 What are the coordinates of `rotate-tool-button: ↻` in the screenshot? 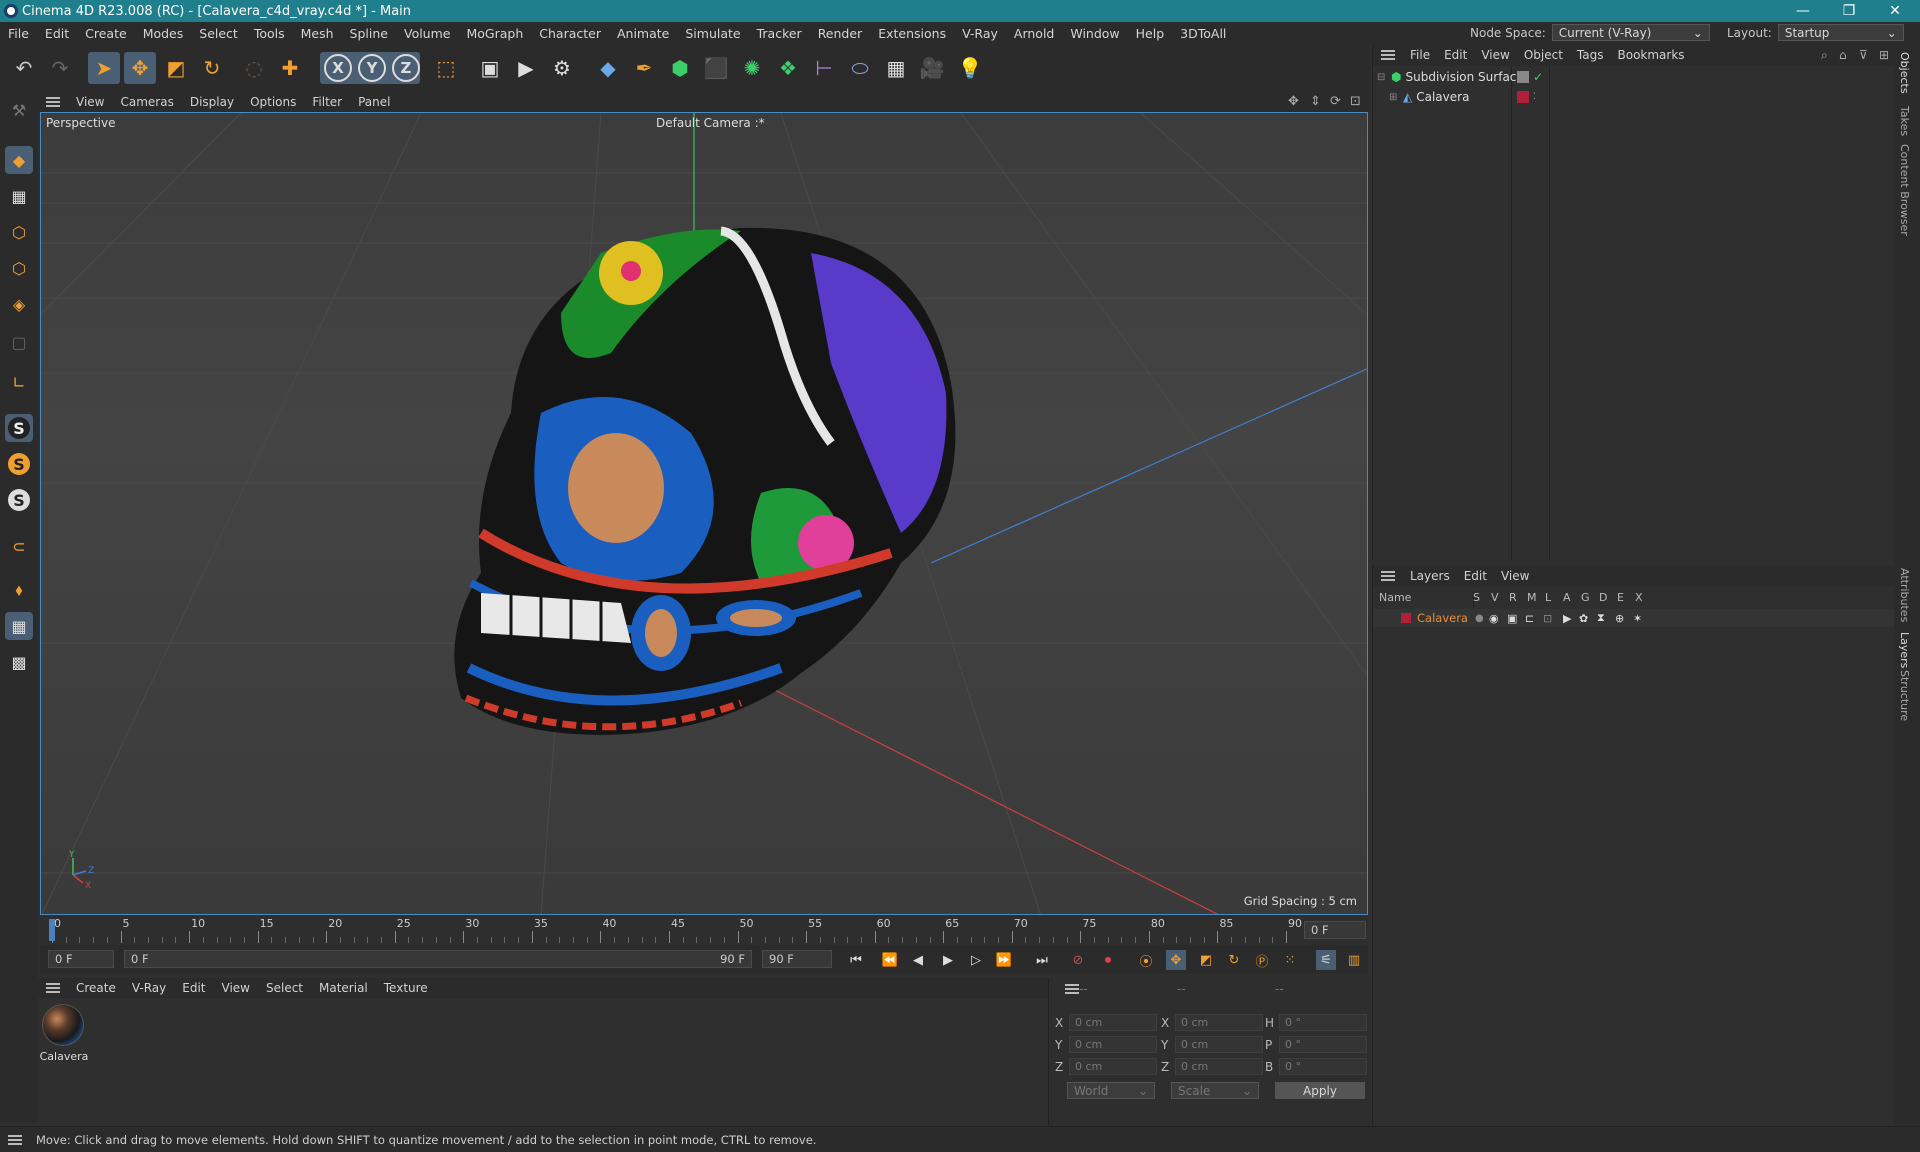 It's located at (212, 68).